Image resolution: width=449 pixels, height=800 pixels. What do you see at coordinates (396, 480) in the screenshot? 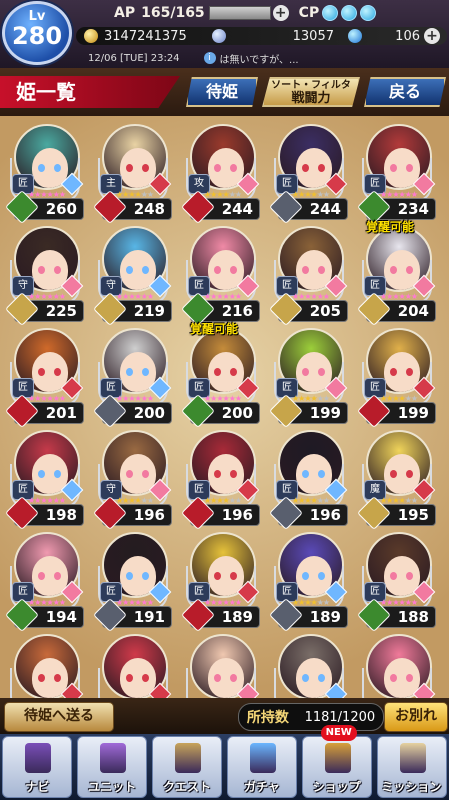
I see `princess-card: 魔 ★★★★★★ 195` at bounding box center [396, 480].